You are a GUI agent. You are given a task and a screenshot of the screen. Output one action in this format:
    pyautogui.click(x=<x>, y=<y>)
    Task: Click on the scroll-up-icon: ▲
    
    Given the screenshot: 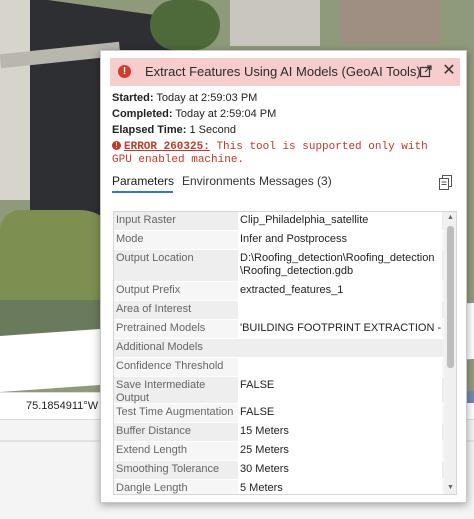 What is the action you would take?
    pyautogui.click(x=450, y=218)
    